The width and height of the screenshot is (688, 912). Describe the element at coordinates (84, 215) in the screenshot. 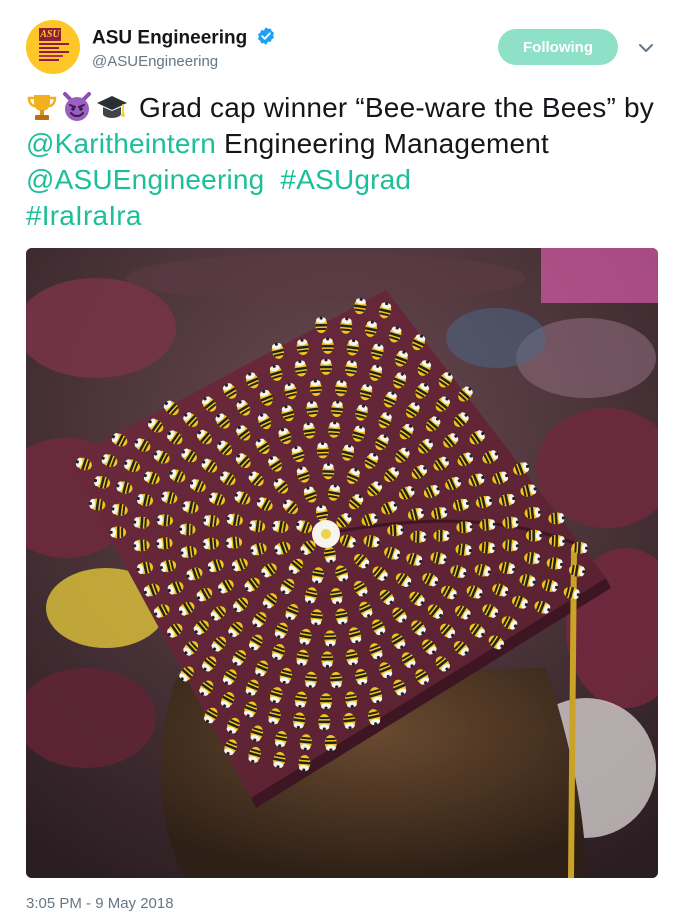

I see `hashtag-iraira: #IraIraIra` at that location.